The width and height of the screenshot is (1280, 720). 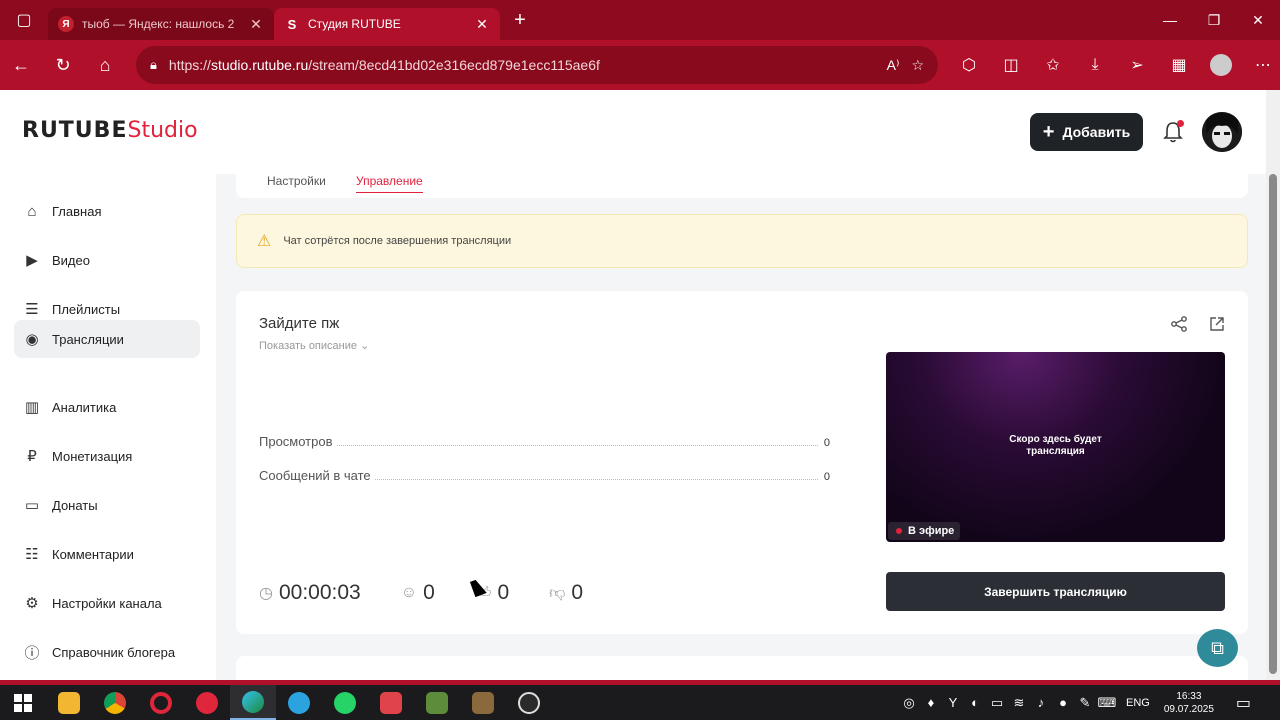 What do you see at coordinates (1095, 65) in the screenshot?
I see `downloads-icon: ⤓` at bounding box center [1095, 65].